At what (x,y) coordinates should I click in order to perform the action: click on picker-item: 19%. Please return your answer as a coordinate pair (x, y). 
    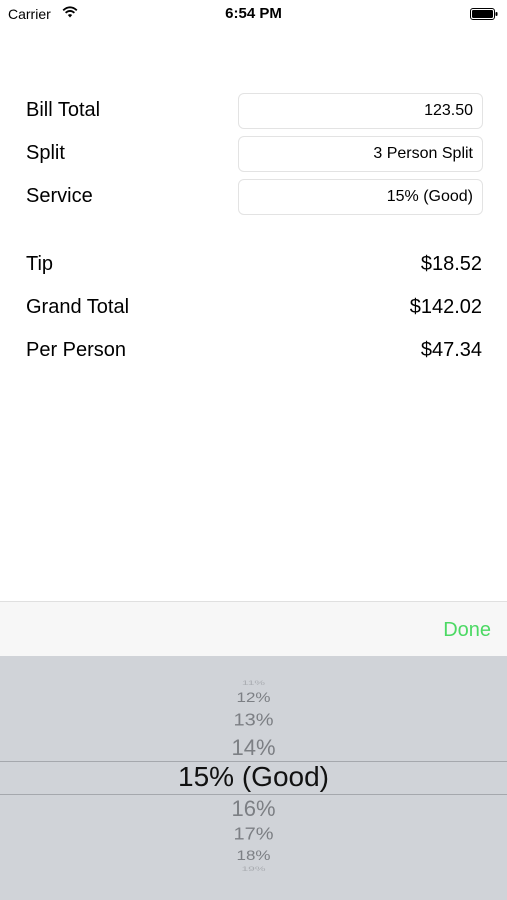
    Looking at the image, I should click on (253, 869).